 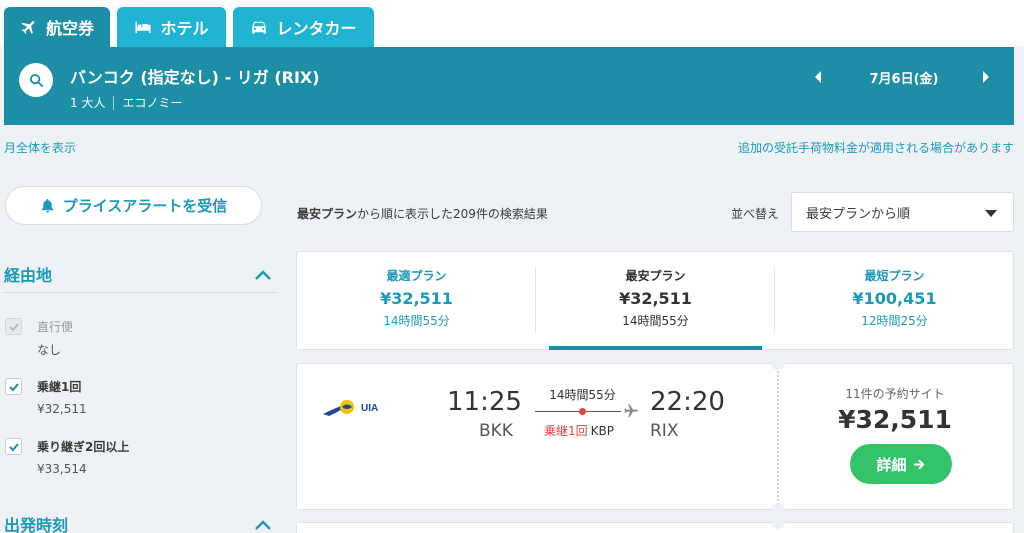 I want to click on details-button: 詳細, so click(x=901, y=464).